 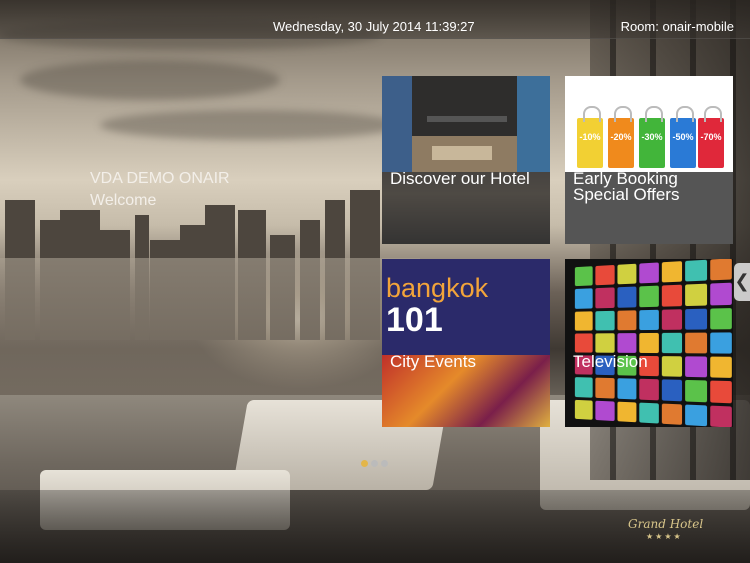 What do you see at coordinates (160, 179) in the screenshot?
I see `property-name: VDA DEMO ONAIR` at bounding box center [160, 179].